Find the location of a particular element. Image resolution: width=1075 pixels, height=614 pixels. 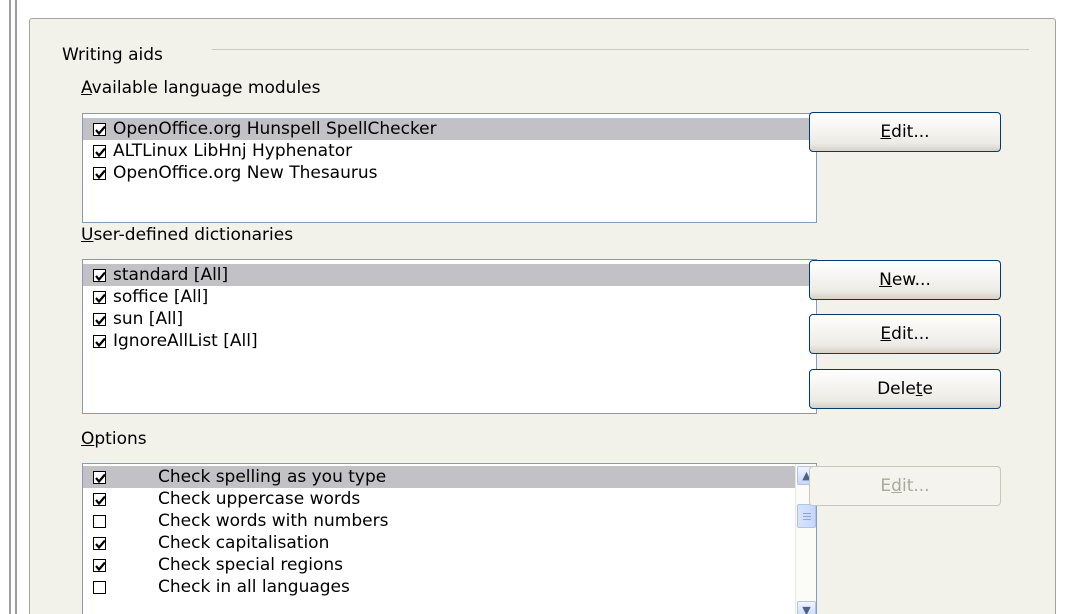

dictionary-label: sun [All] is located at coordinates (148, 319).